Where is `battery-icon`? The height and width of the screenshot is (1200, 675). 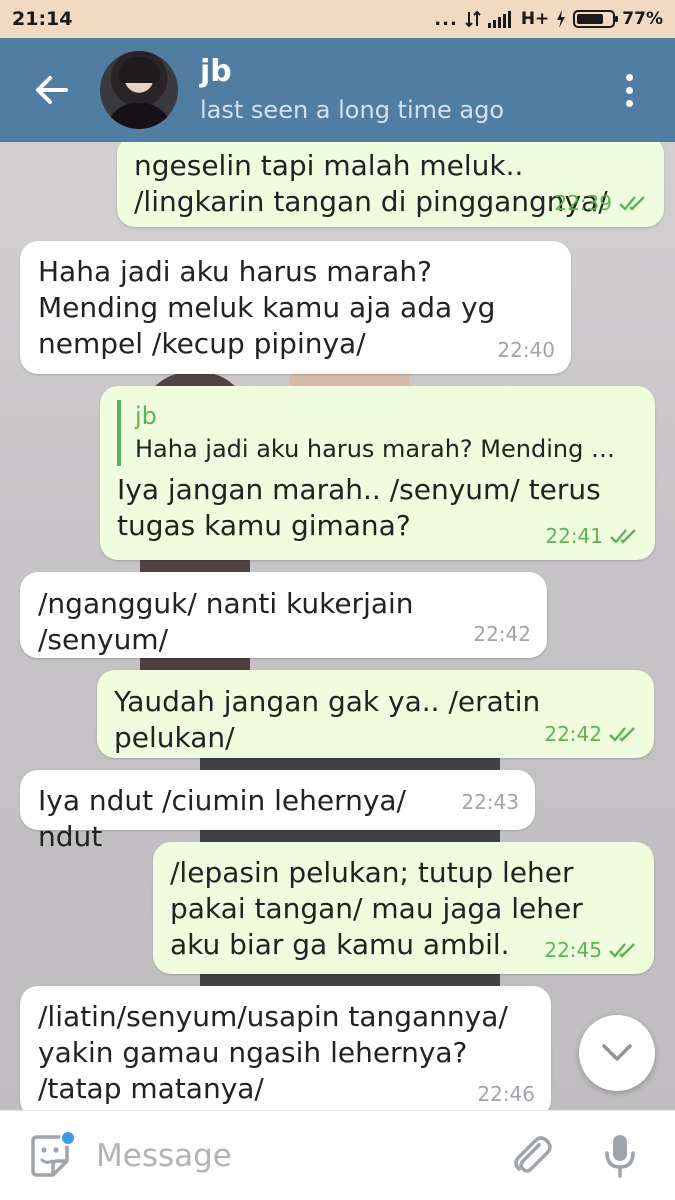
battery-icon is located at coordinates (596, 19).